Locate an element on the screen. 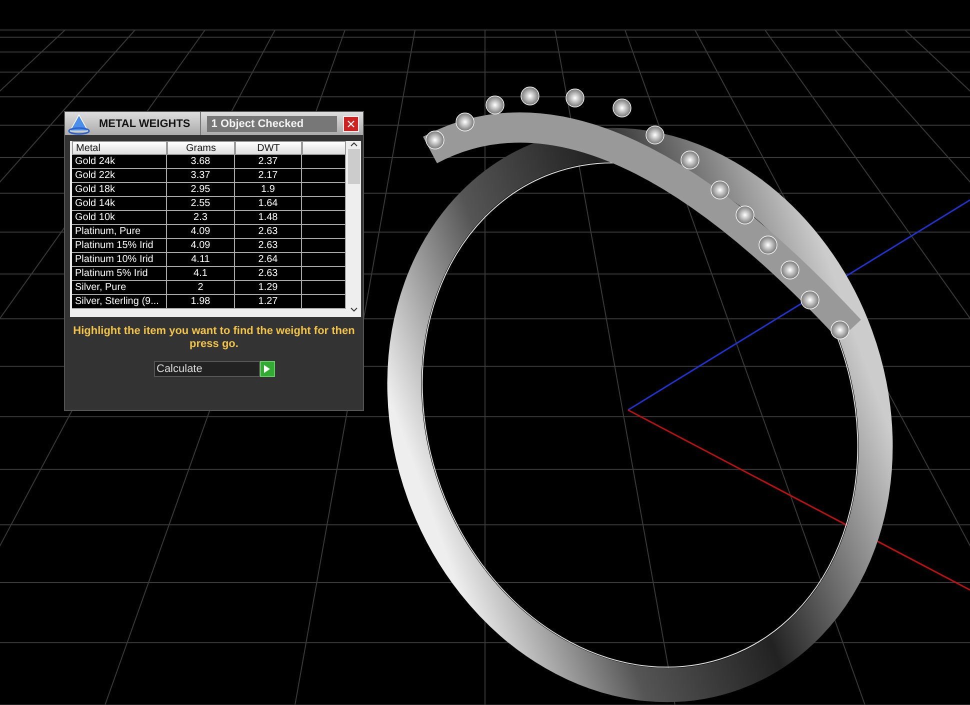 This screenshot has width=970, height=705. column-header: DWT is located at coordinates (268, 148).